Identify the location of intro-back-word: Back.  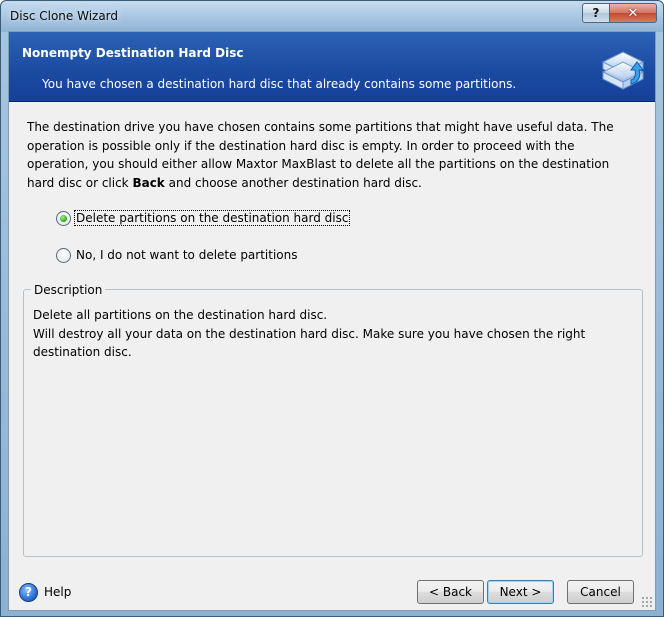
(148, 182).